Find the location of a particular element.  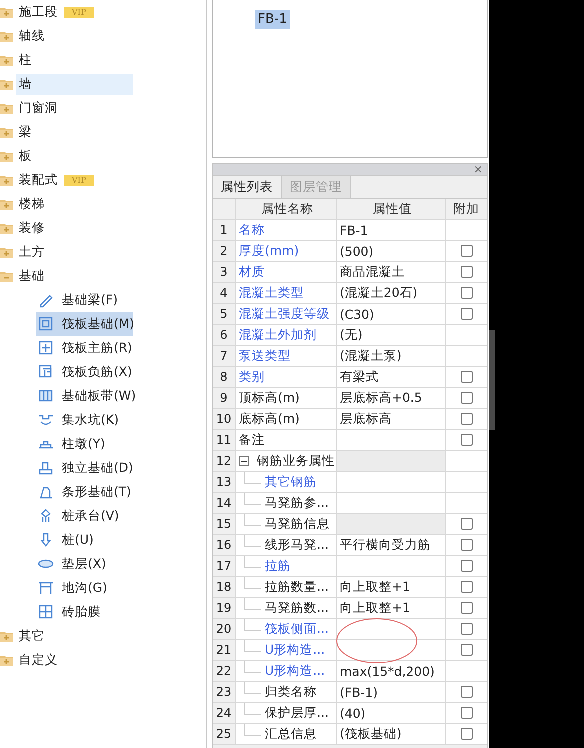

tree-item: 基础板带(W) is located at coordinates (84, 396).